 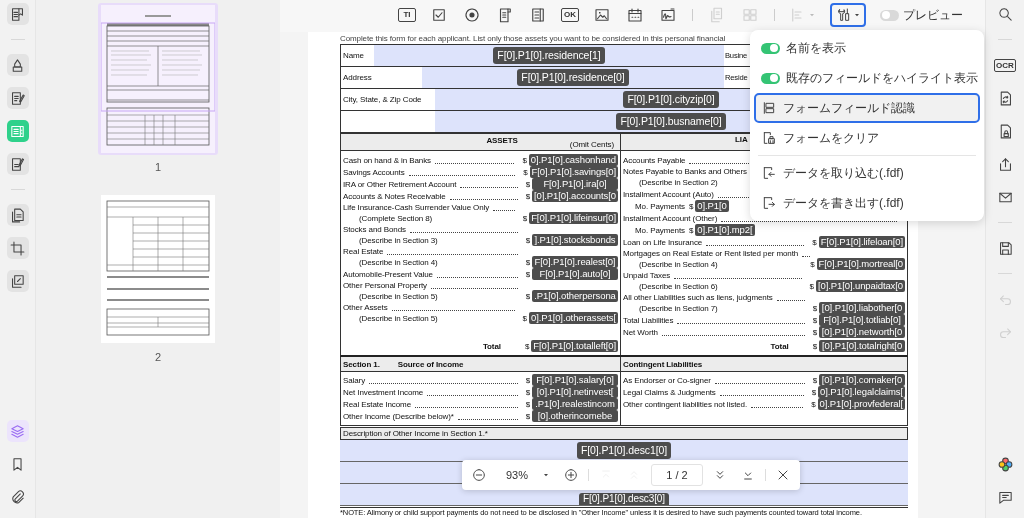 I want to click on layers-button, so click(x=17, y=431).